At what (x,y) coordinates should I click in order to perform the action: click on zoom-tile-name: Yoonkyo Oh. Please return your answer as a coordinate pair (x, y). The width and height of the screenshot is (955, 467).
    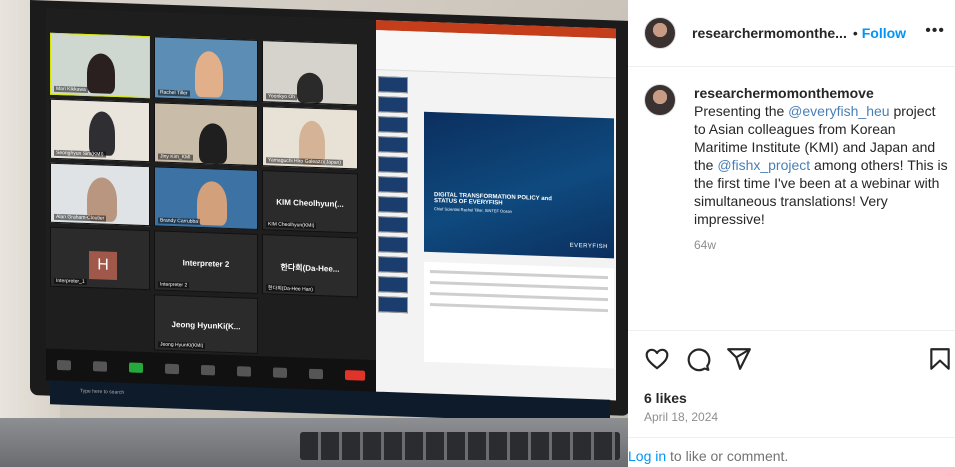
    Looking at the image, I should click on (282, 97).